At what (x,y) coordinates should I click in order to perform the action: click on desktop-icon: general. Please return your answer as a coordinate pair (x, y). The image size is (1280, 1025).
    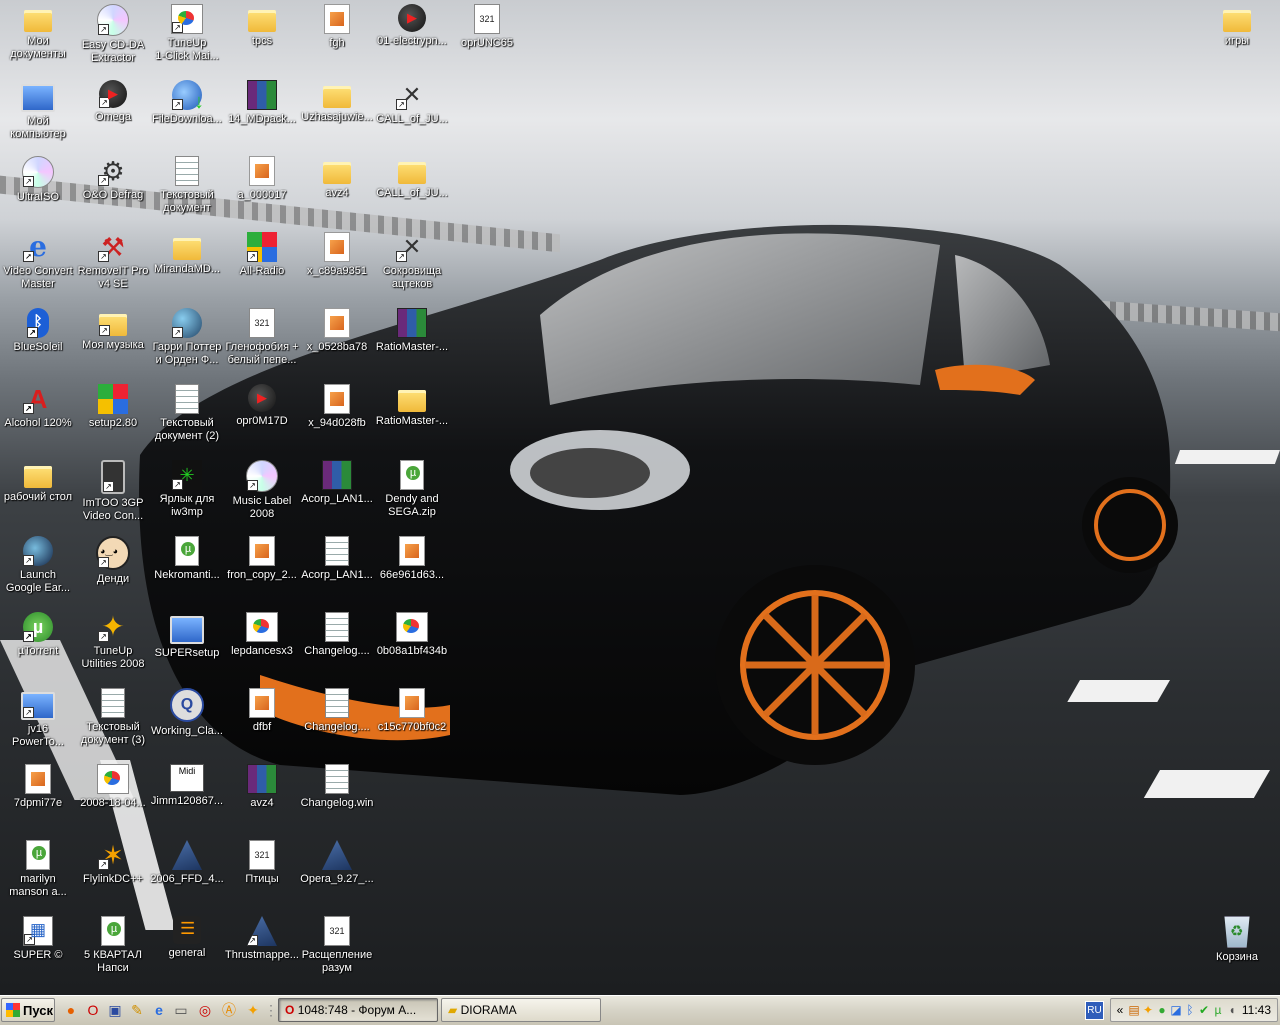
    Looking at the image, I should click on (187, 951).